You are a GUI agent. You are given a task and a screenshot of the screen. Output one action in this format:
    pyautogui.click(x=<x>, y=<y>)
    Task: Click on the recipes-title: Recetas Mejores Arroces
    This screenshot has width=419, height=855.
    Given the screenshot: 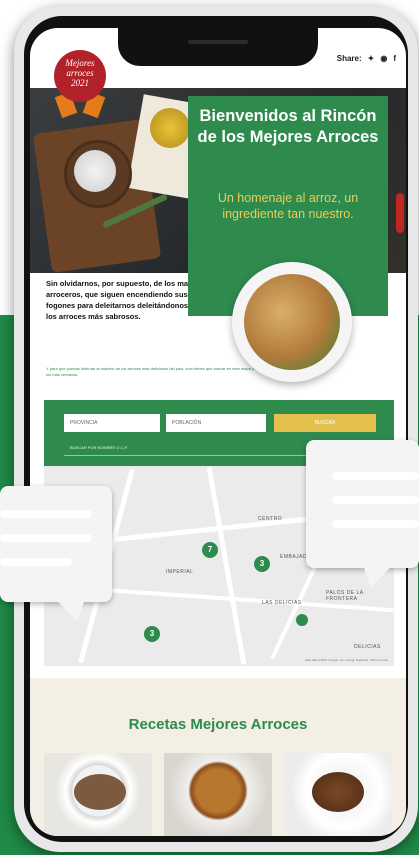 What is the action you would take?
    pyautogui.click(x=218, y=724)
    